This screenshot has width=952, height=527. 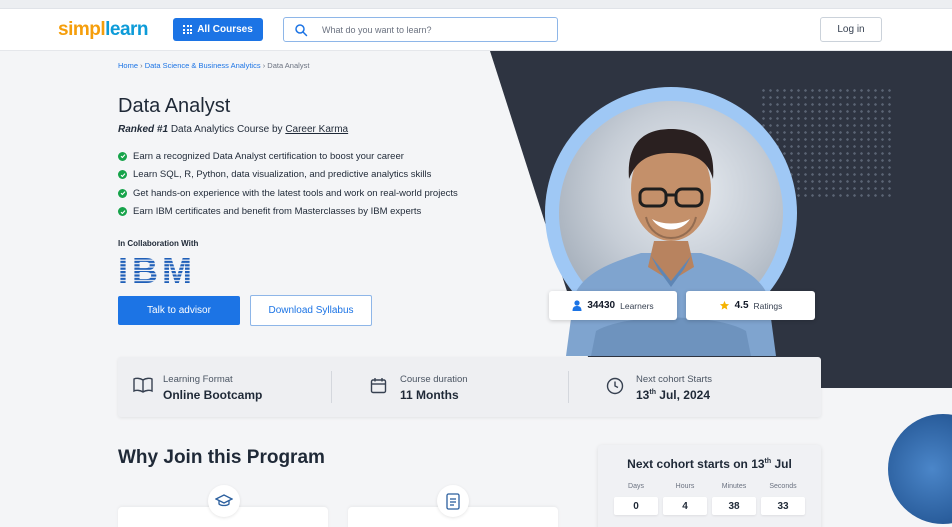 I want to click on breadcrumb-current: Data Analyst, so click(x=288, y=65).